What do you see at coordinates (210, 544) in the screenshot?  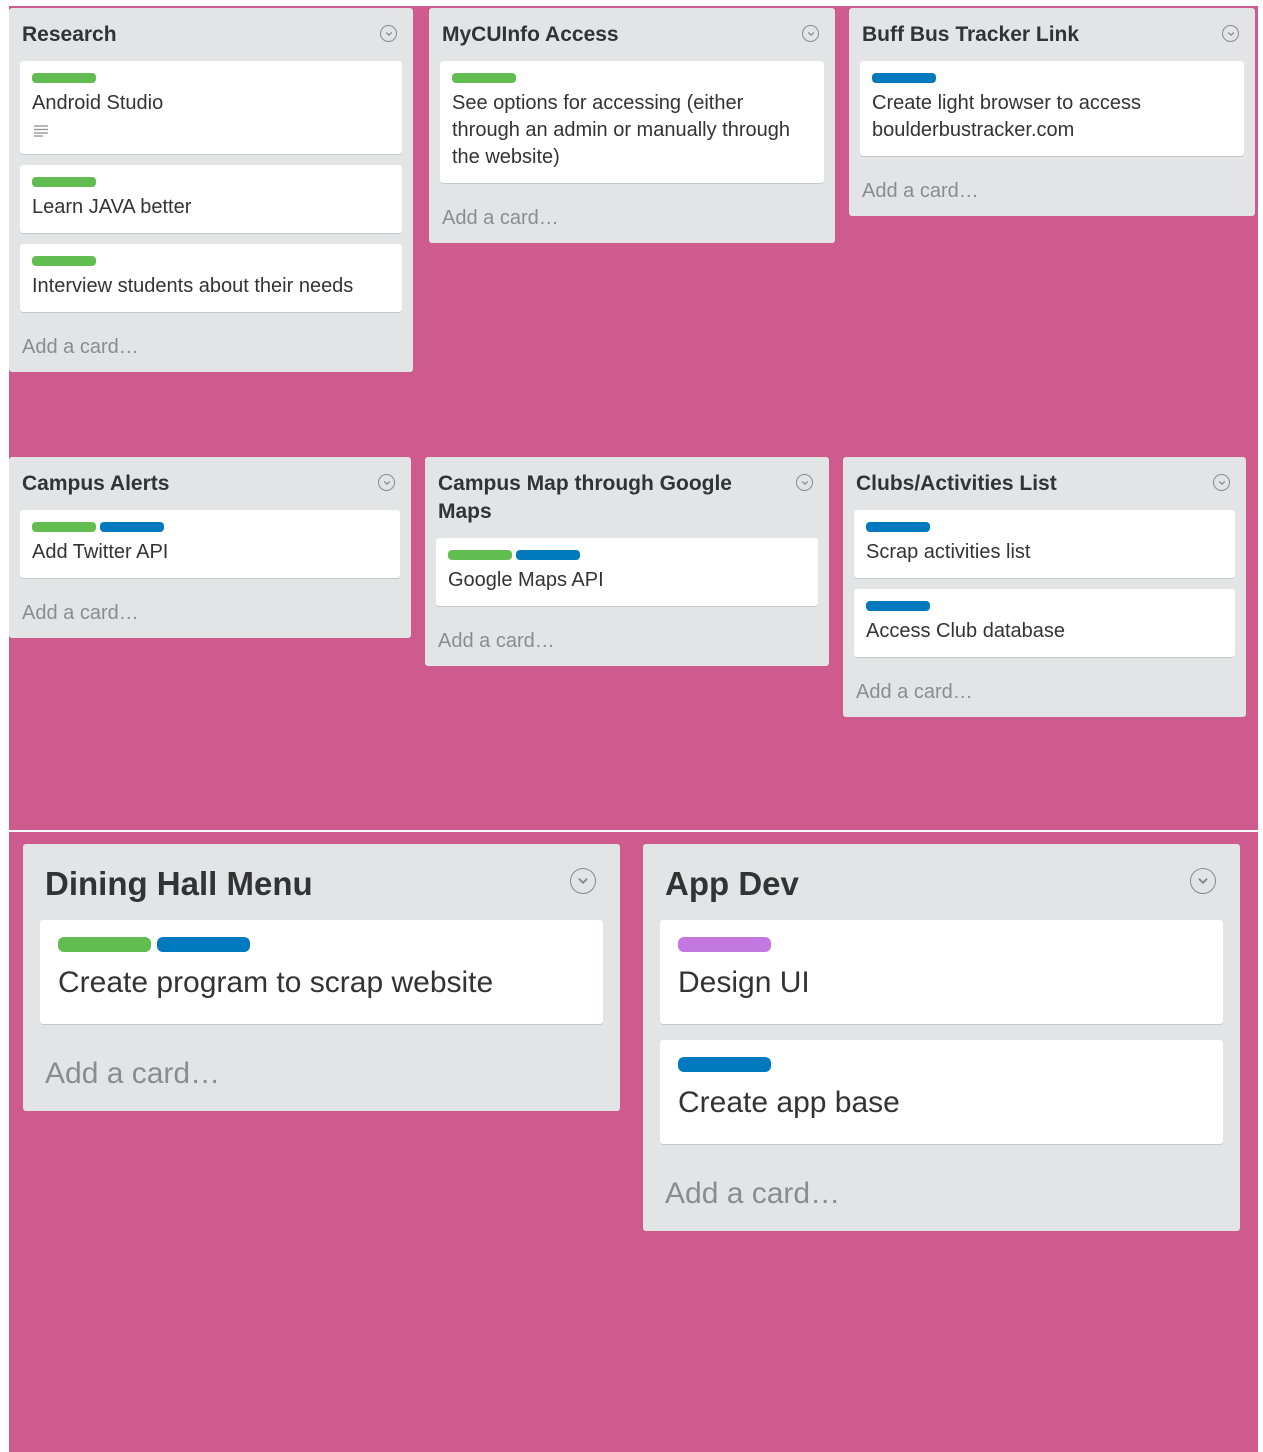 I see `card: Add Twitter API` at bounding box center [210, 544].